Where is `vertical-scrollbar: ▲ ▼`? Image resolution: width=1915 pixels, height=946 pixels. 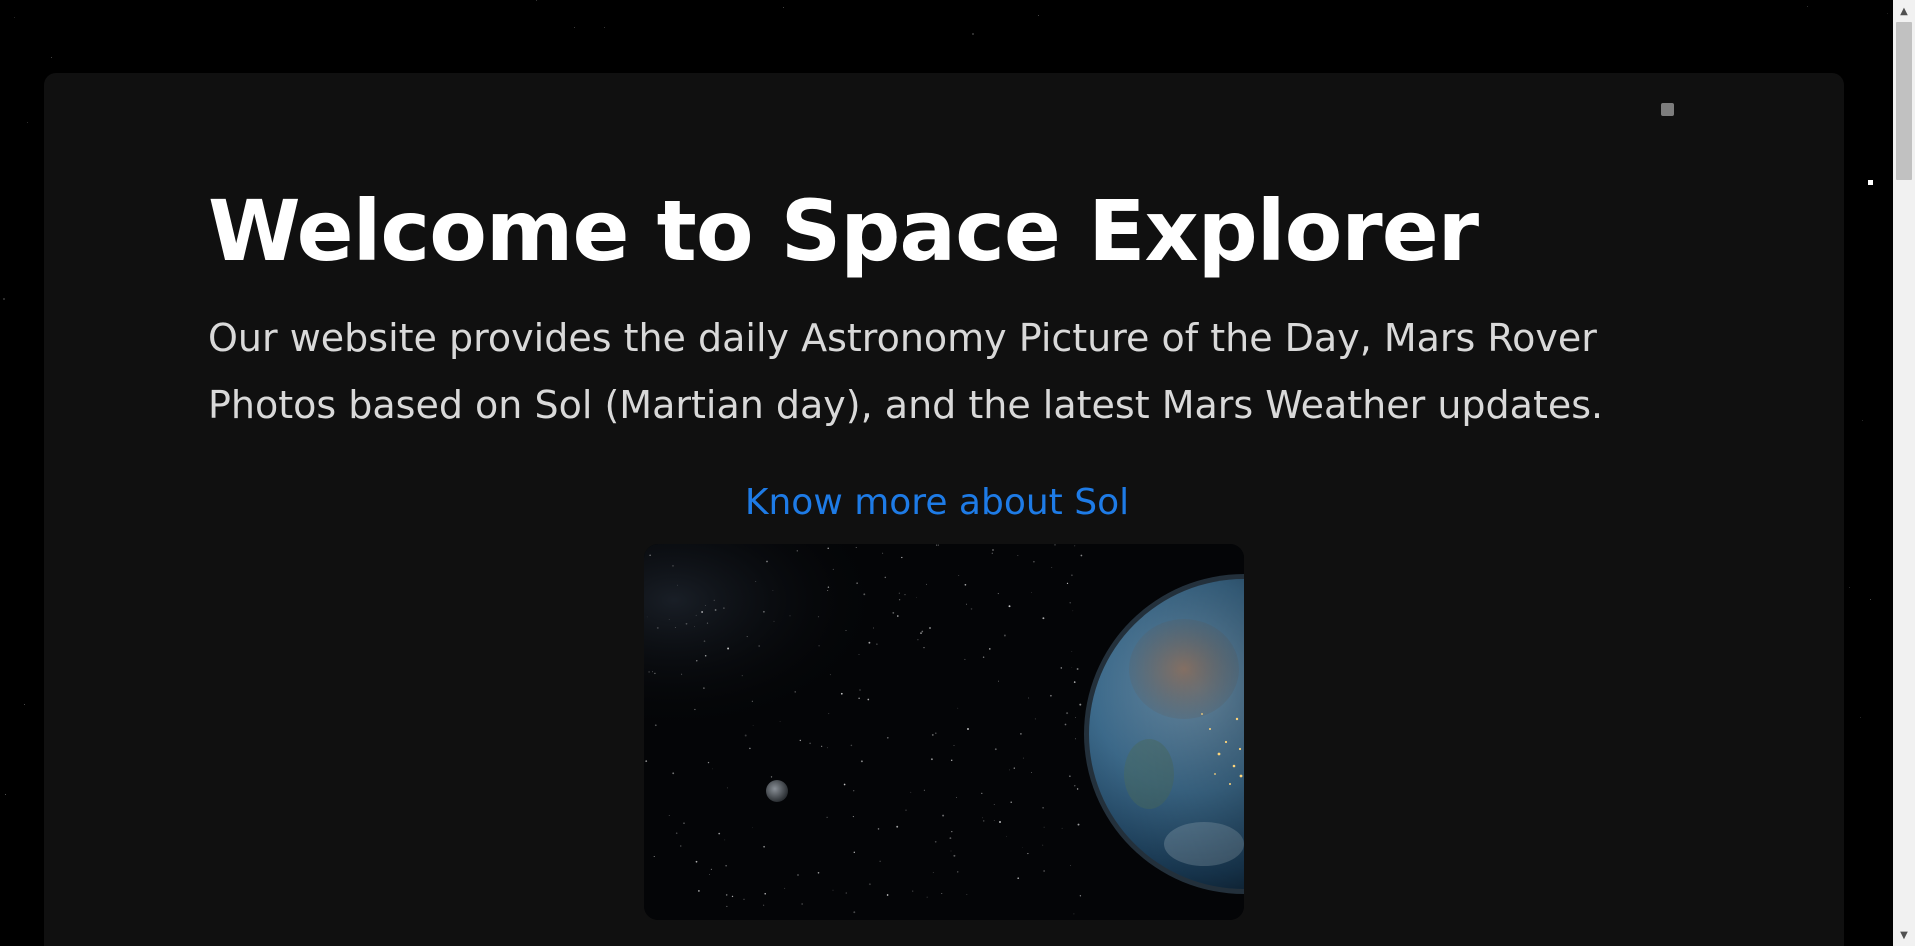
vertical-scrollbar: ▲ ▼ is located at coordinates (1904, 473).